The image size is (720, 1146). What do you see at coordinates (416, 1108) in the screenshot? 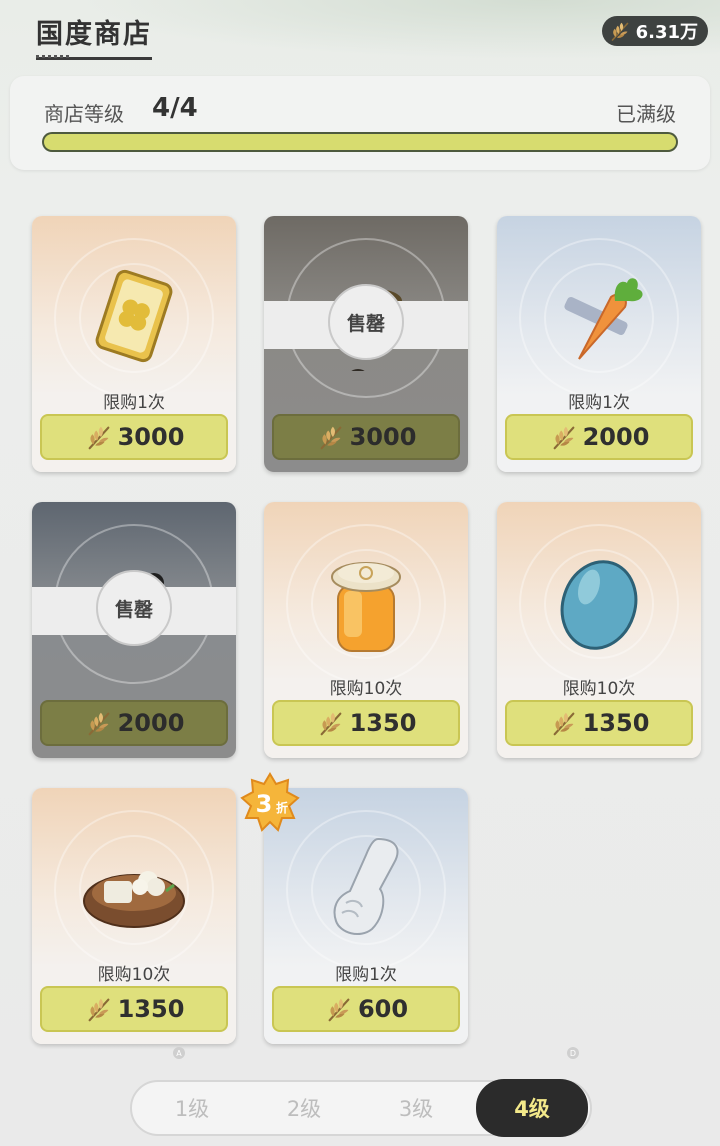
I see `tab-level-3: 3级` at bounding box center [416, 1108].